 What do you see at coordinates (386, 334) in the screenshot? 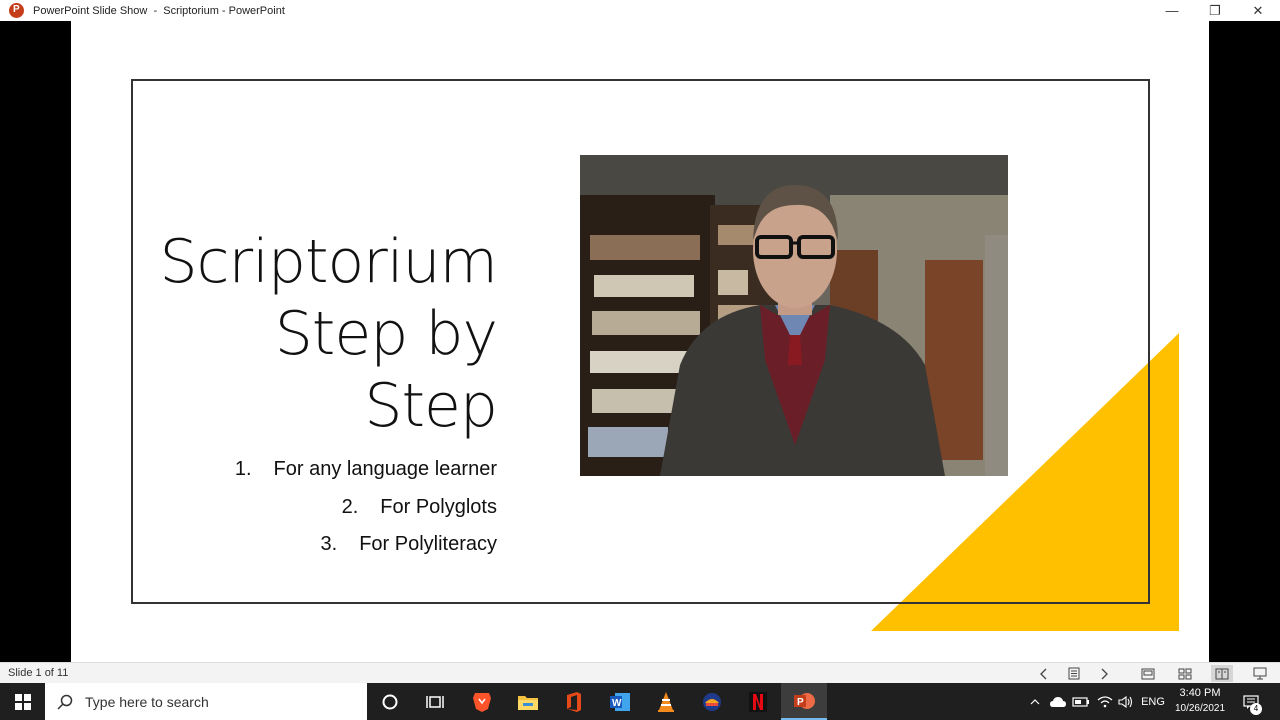
I see `slide-title-line: Step by` at bounding box center [386, 334].